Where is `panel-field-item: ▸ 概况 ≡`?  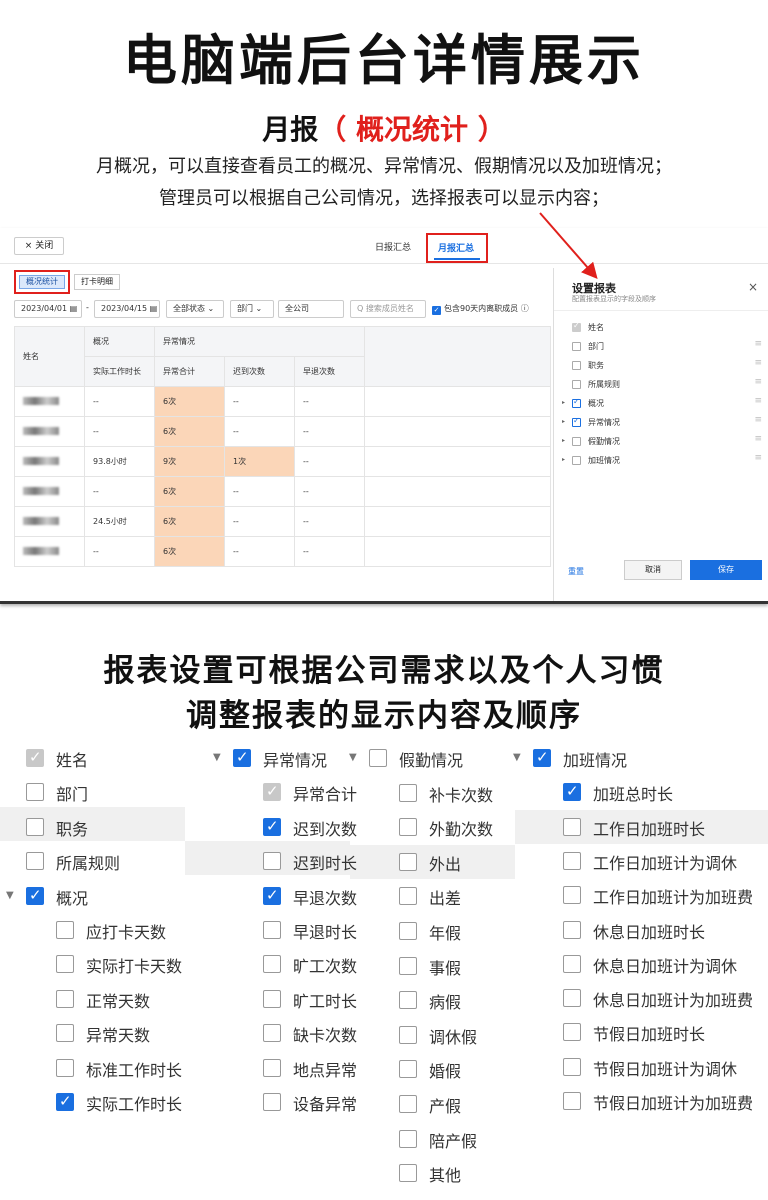
panel-field-item: ▸ 概况 ≡ is located at coordinates (662, 404).